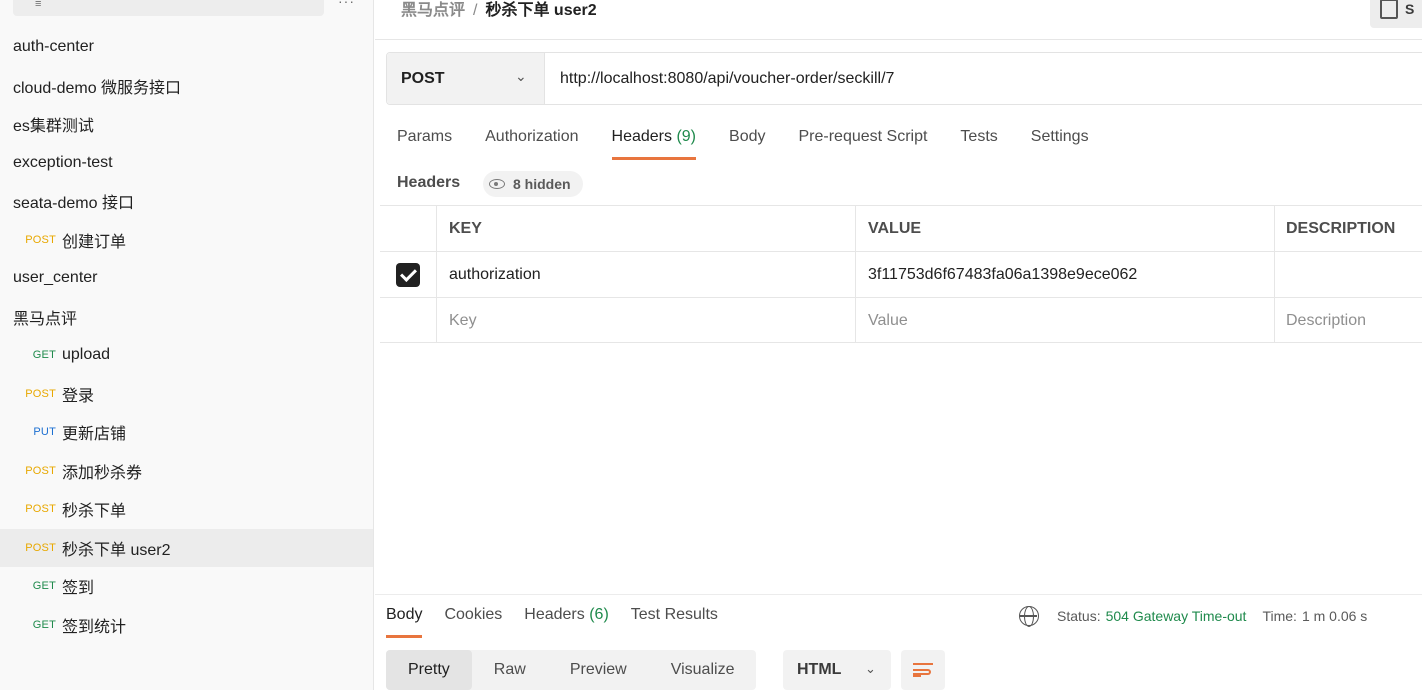  What do you see at coordinates (78, 396) in the screenshot?
I see `sidebar-item-label: 登录` at bounding box center [78, 396].